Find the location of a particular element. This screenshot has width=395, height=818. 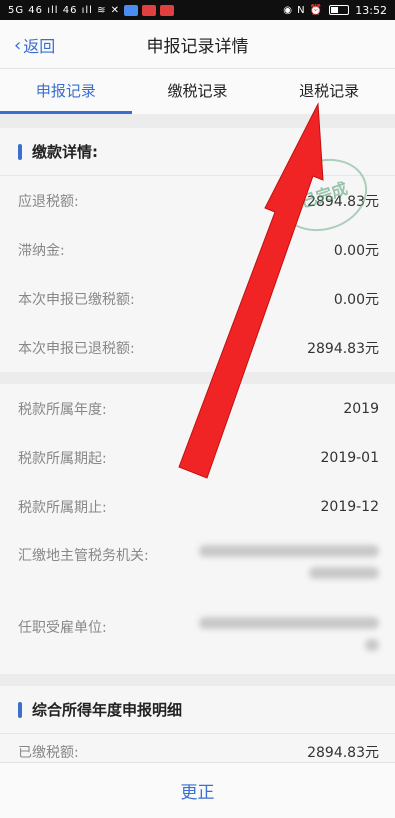

detail-row: 滞纳金: 0.00元 is located at coordinates (197, 249).